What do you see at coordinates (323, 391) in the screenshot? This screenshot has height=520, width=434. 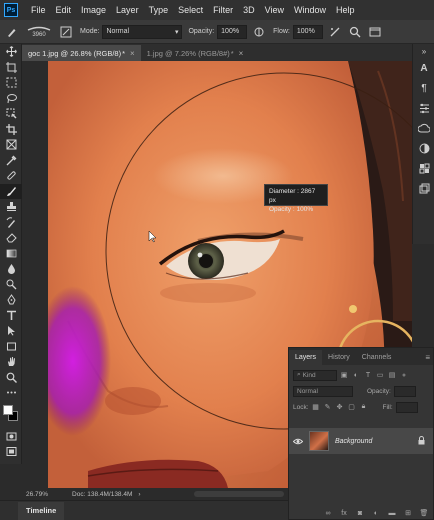 I see `blend-mode-select: Normal` at bounding box center [323, 391].